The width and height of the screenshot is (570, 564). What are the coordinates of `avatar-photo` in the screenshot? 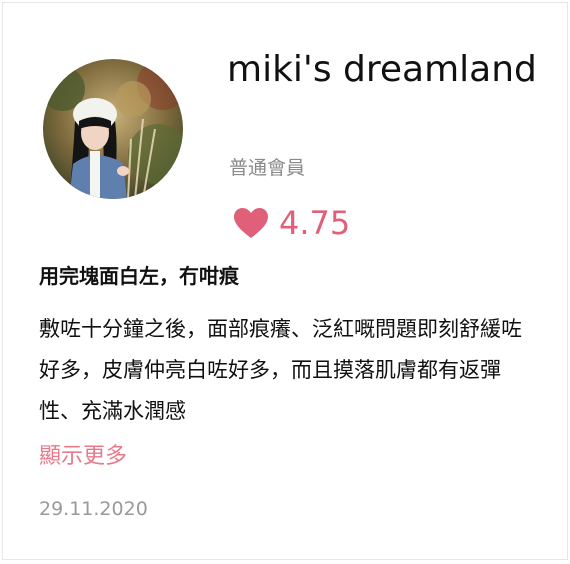 It's located at (113, 129).